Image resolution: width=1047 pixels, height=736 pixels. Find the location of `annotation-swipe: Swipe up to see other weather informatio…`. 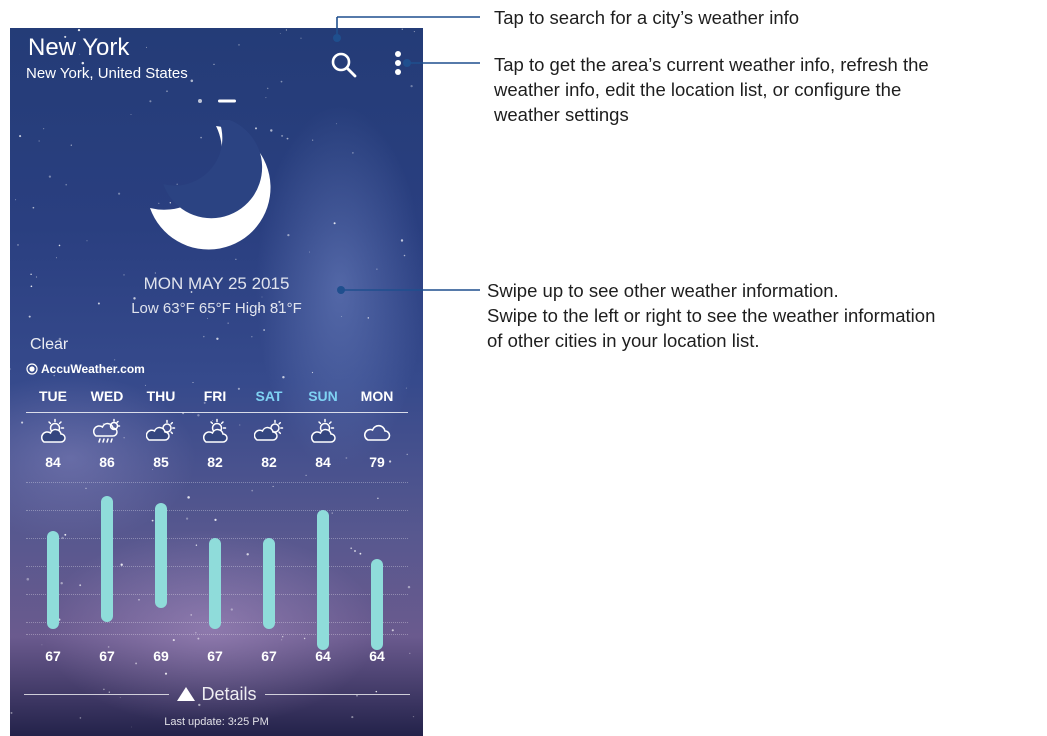

annotation-swipe: Swipe up to see other weather informatio… is located at coordinates (711, 315).